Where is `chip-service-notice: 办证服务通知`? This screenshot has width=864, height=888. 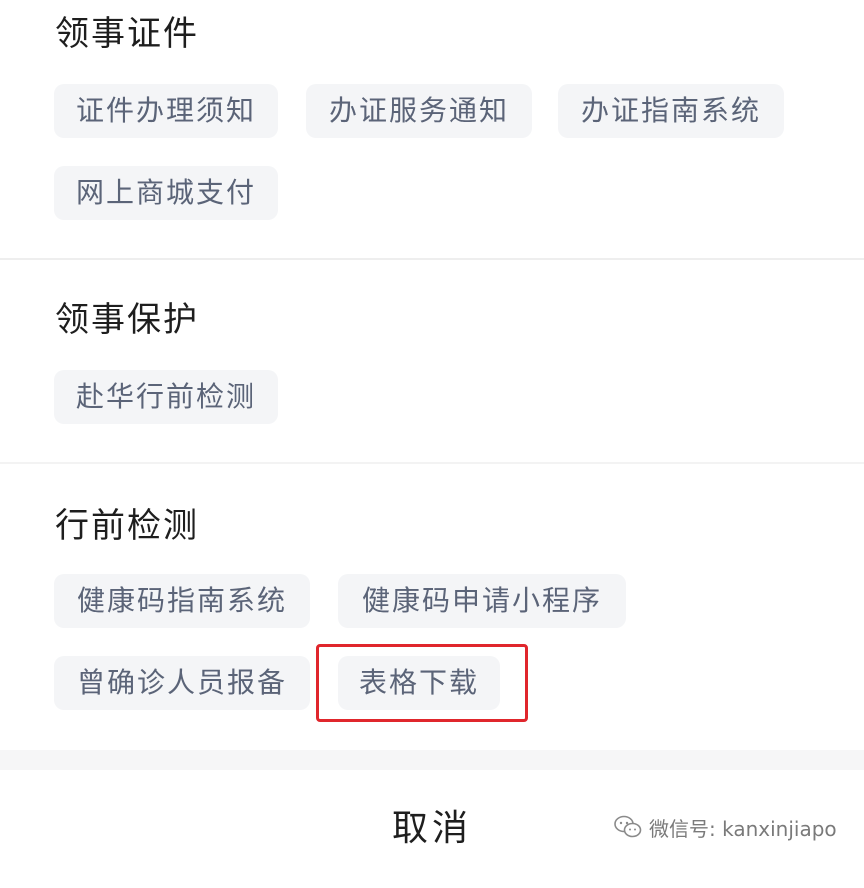
chip-service-notice: 办证服务通知 is located at coordinates (419, 111).